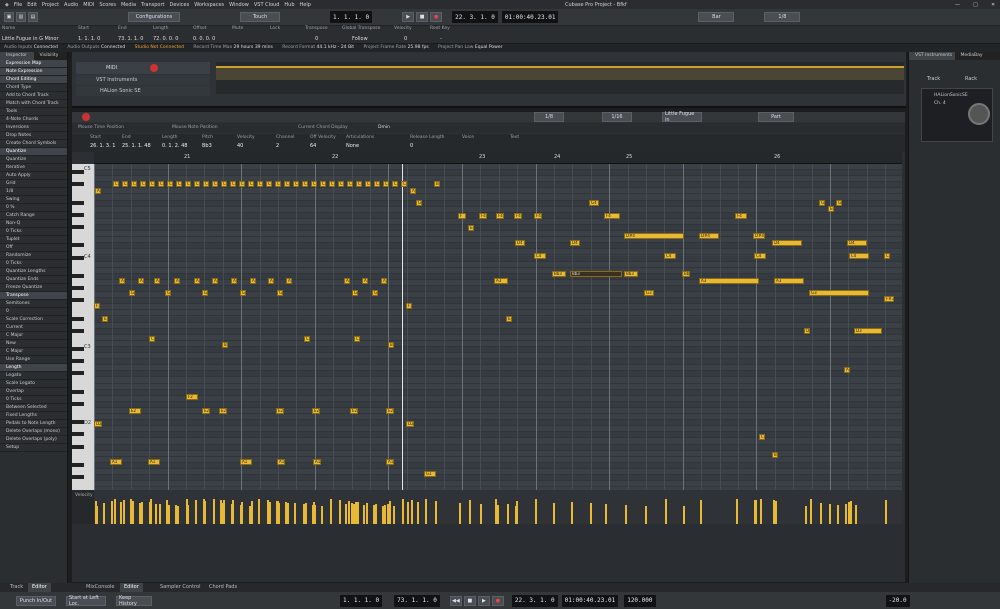 The height and width of the screenshot is (609, 1000). I want to click on midi-note: D2, so click(98, 424).